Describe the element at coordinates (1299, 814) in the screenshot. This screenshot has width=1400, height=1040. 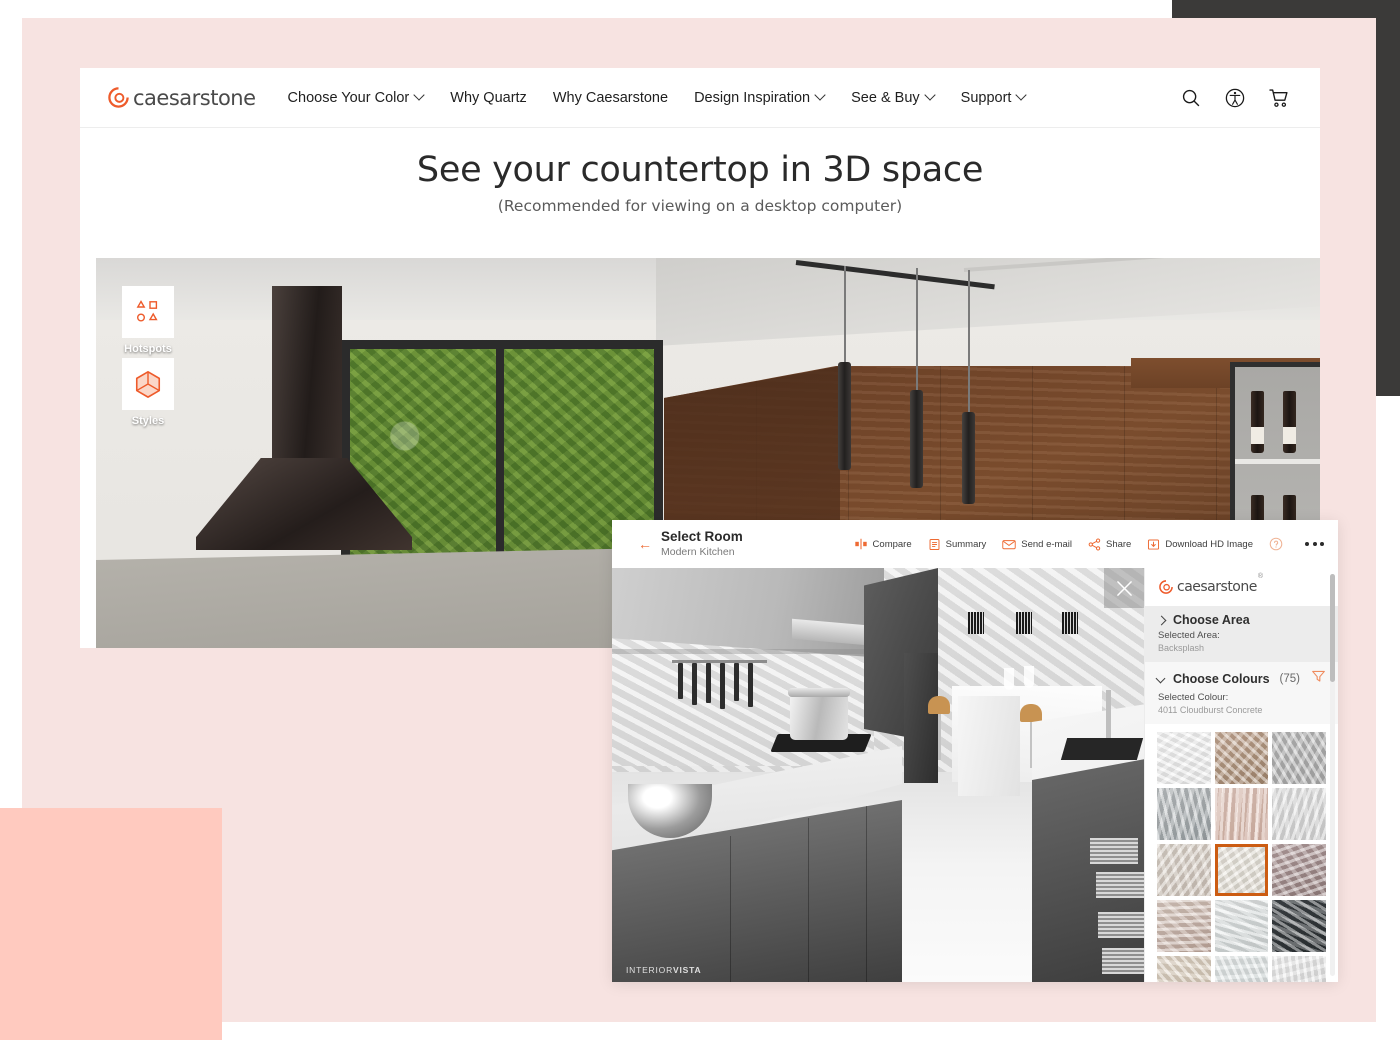
I see `swatch-light-grey-plain` at that location.